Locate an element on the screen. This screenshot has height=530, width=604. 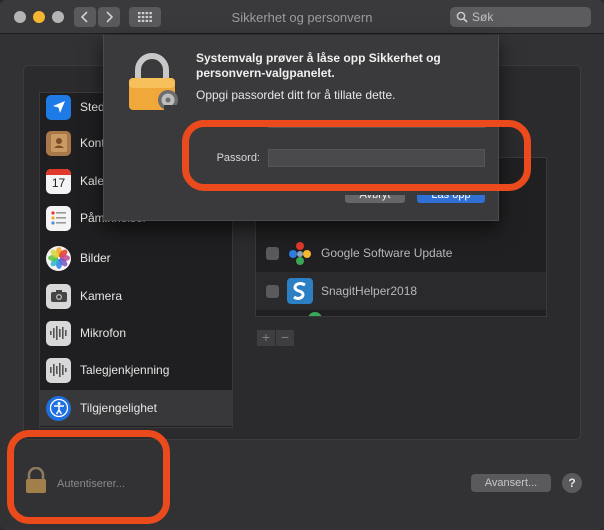
sidebar-item-photos: Bilder is located at coordinates (136, 258).